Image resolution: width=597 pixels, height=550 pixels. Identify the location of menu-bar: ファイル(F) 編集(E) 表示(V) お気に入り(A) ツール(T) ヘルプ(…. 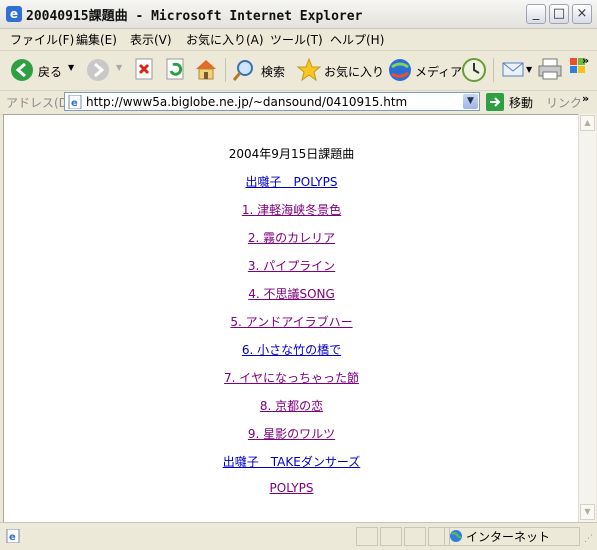
(298, 50).